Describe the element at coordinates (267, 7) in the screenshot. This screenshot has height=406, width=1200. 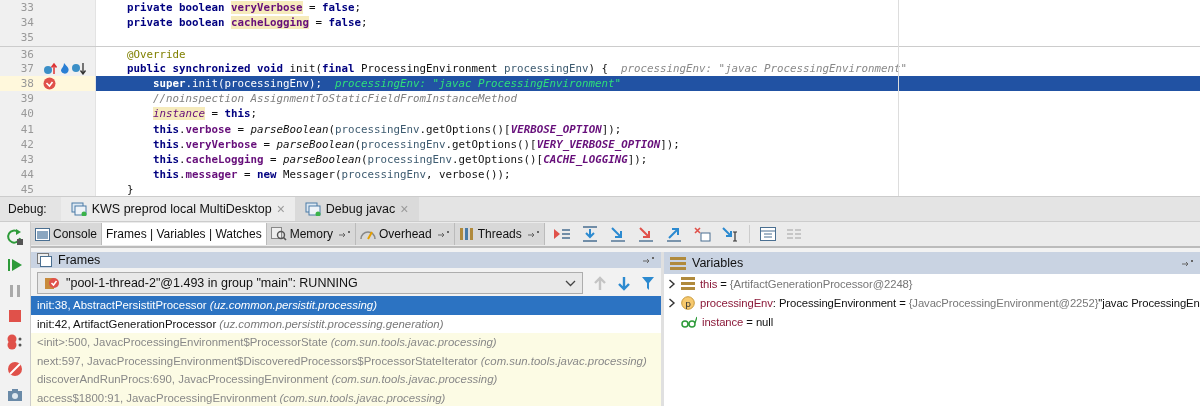
I see `code-token: veryVerbose` at that location.